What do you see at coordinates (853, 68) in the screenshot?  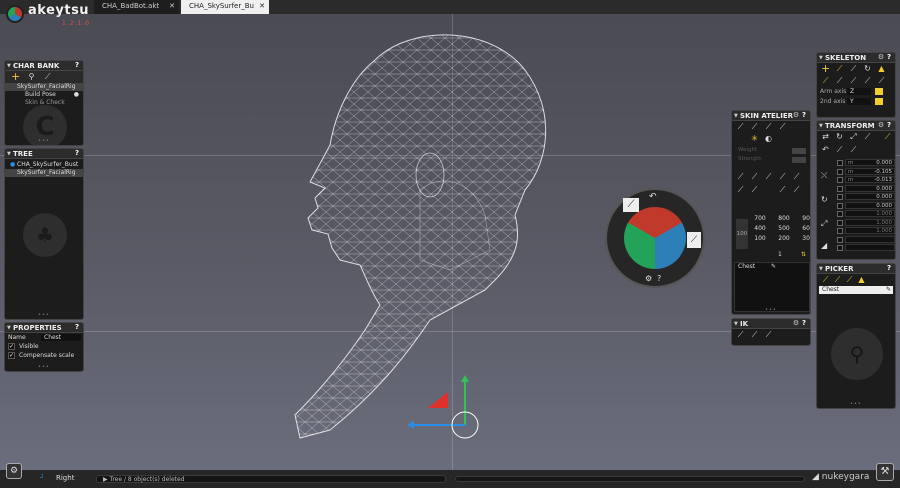 I see `bone-split-icon: ⟋` at bounding box center [853, 68].